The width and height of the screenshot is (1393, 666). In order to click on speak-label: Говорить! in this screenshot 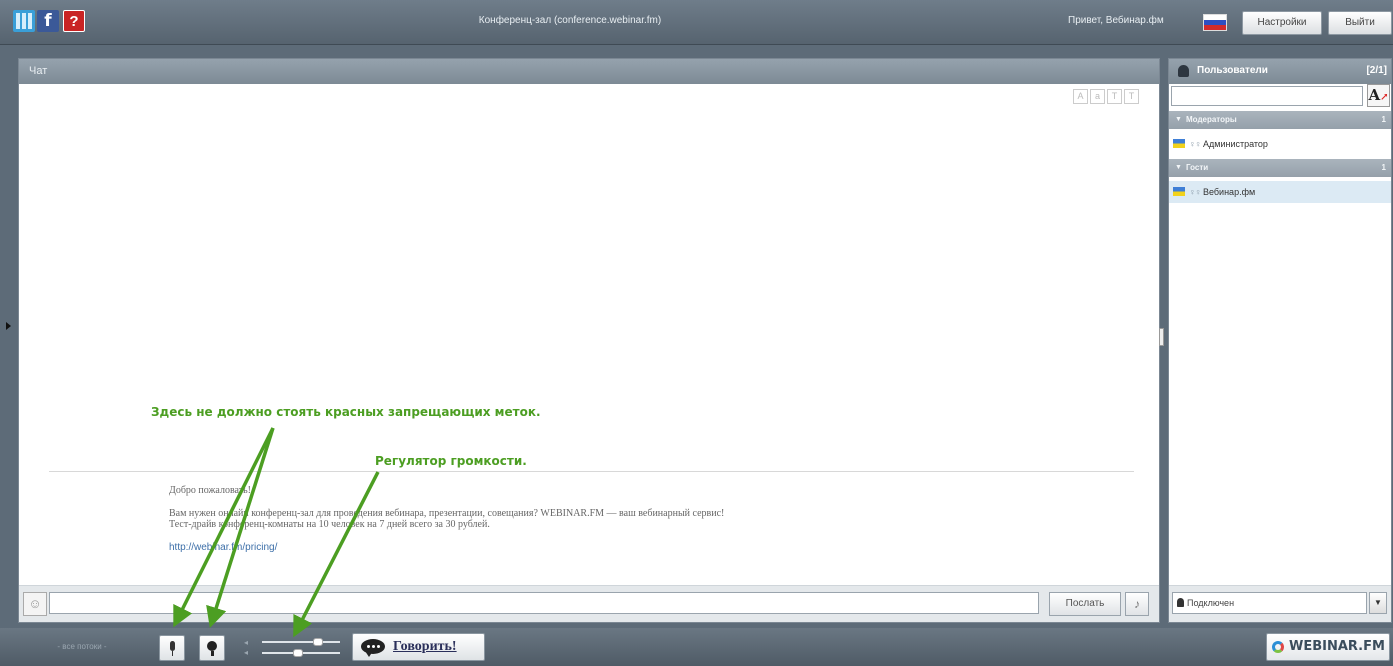, I will do `click(425, 646)`.